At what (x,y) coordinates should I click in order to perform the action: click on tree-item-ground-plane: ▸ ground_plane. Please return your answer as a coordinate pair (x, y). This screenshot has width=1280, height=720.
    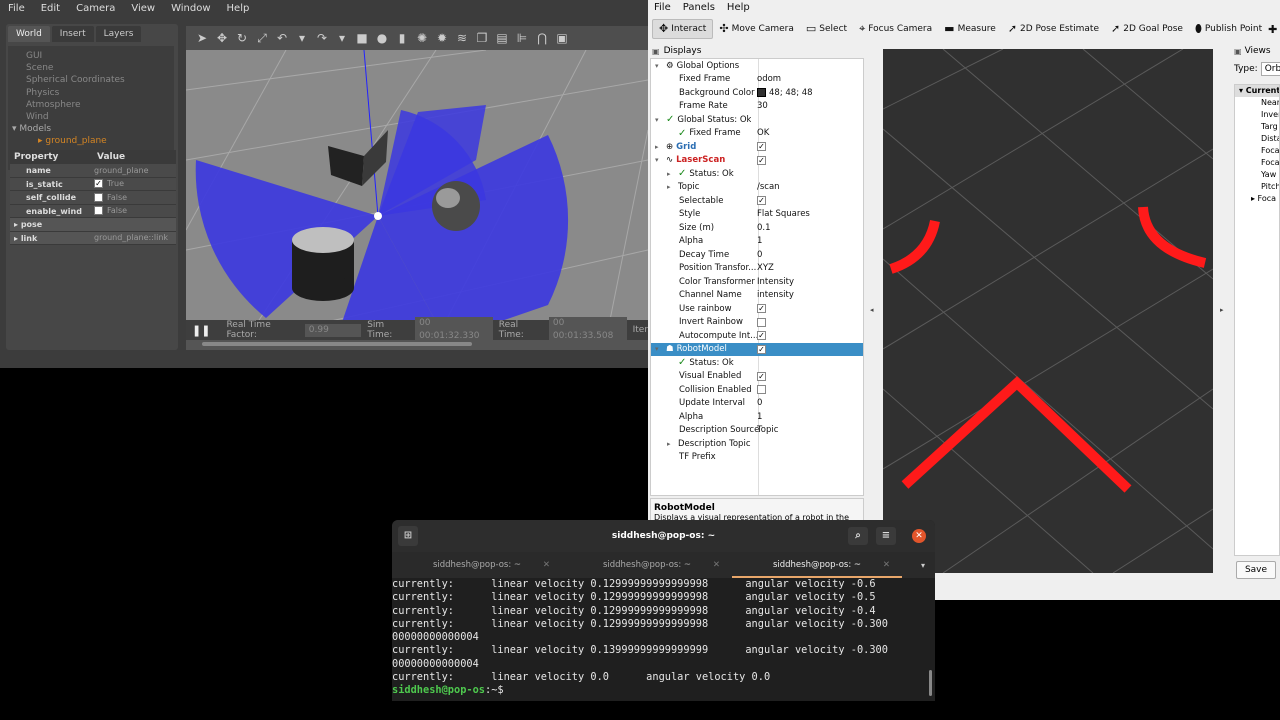
    Looking at the image, I should click on (91, 141).